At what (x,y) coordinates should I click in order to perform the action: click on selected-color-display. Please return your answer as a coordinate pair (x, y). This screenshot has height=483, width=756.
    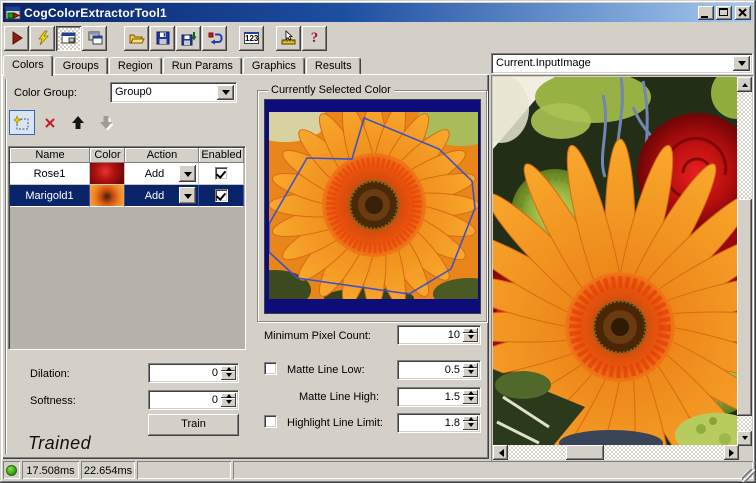
    Looking at the image, I should click on (372, 206).